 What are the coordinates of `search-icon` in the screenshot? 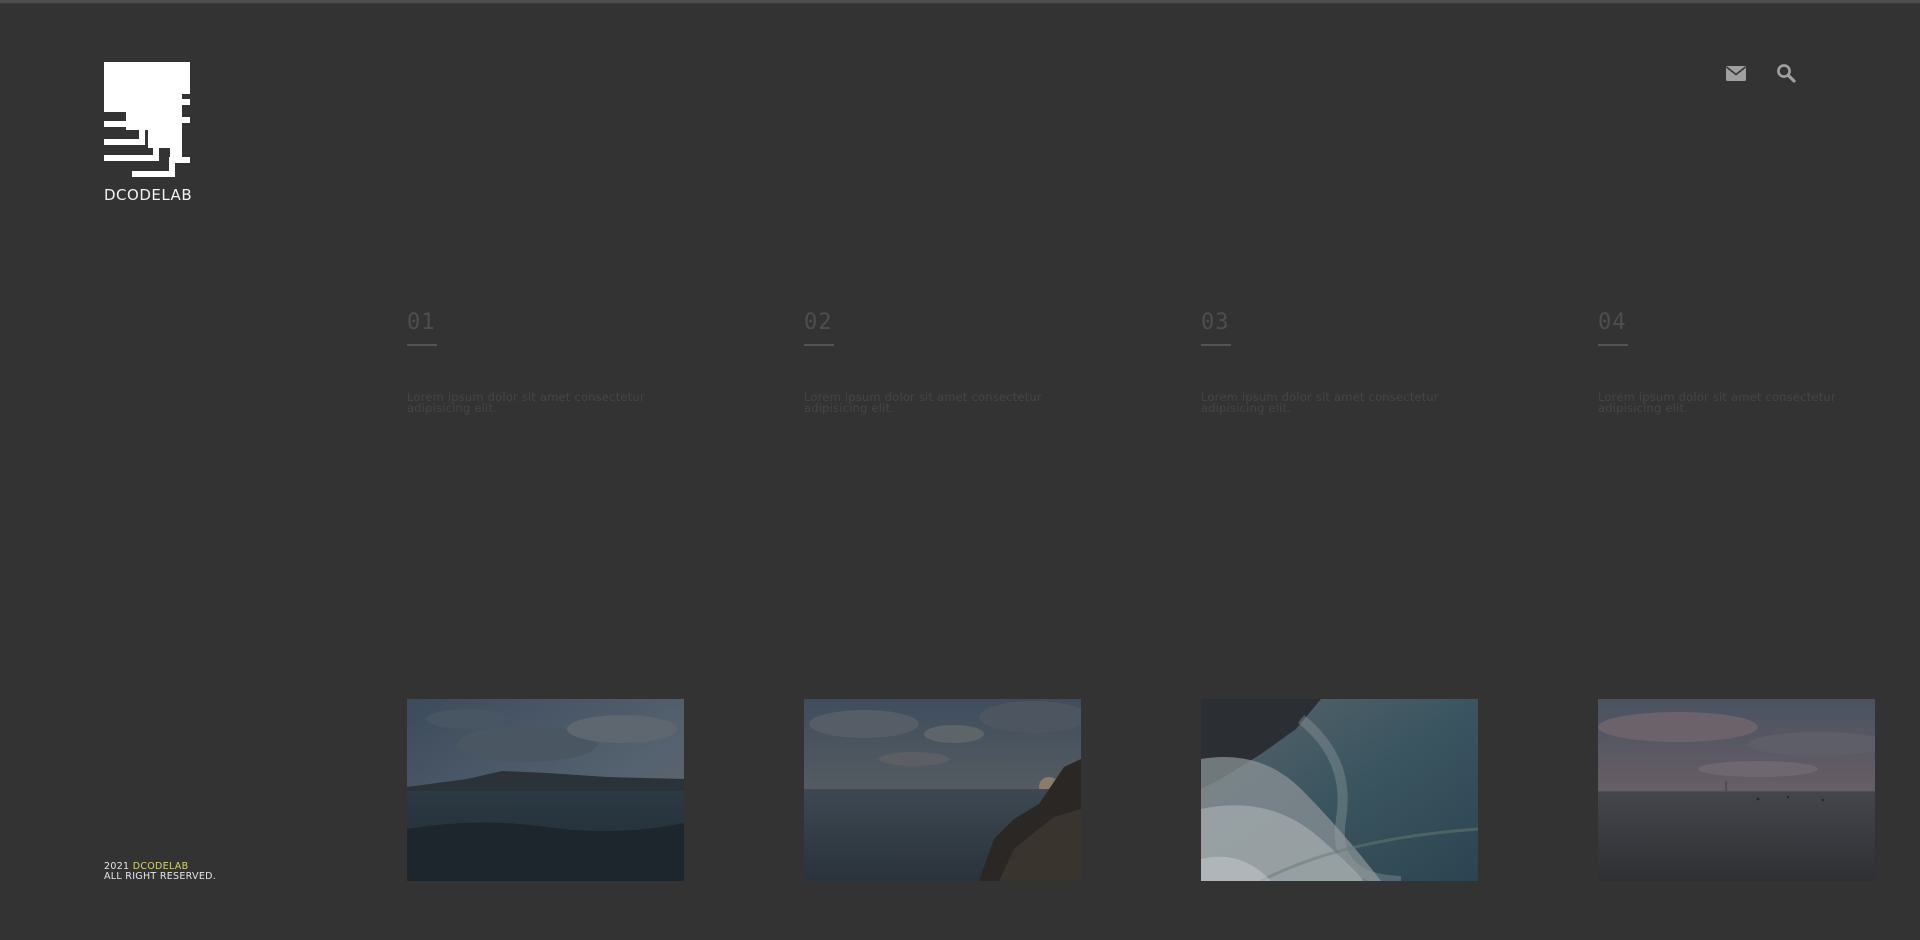 It's located at (1786, 73).